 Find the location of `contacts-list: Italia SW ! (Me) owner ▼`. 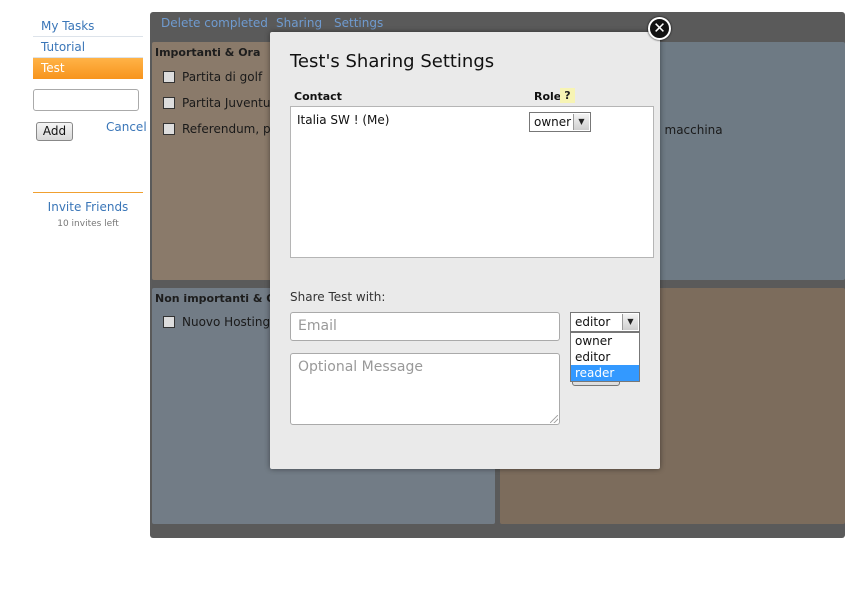

contacts-list: Italia SW ! (Me) owner ▼ is located at coordinates (472, 182).